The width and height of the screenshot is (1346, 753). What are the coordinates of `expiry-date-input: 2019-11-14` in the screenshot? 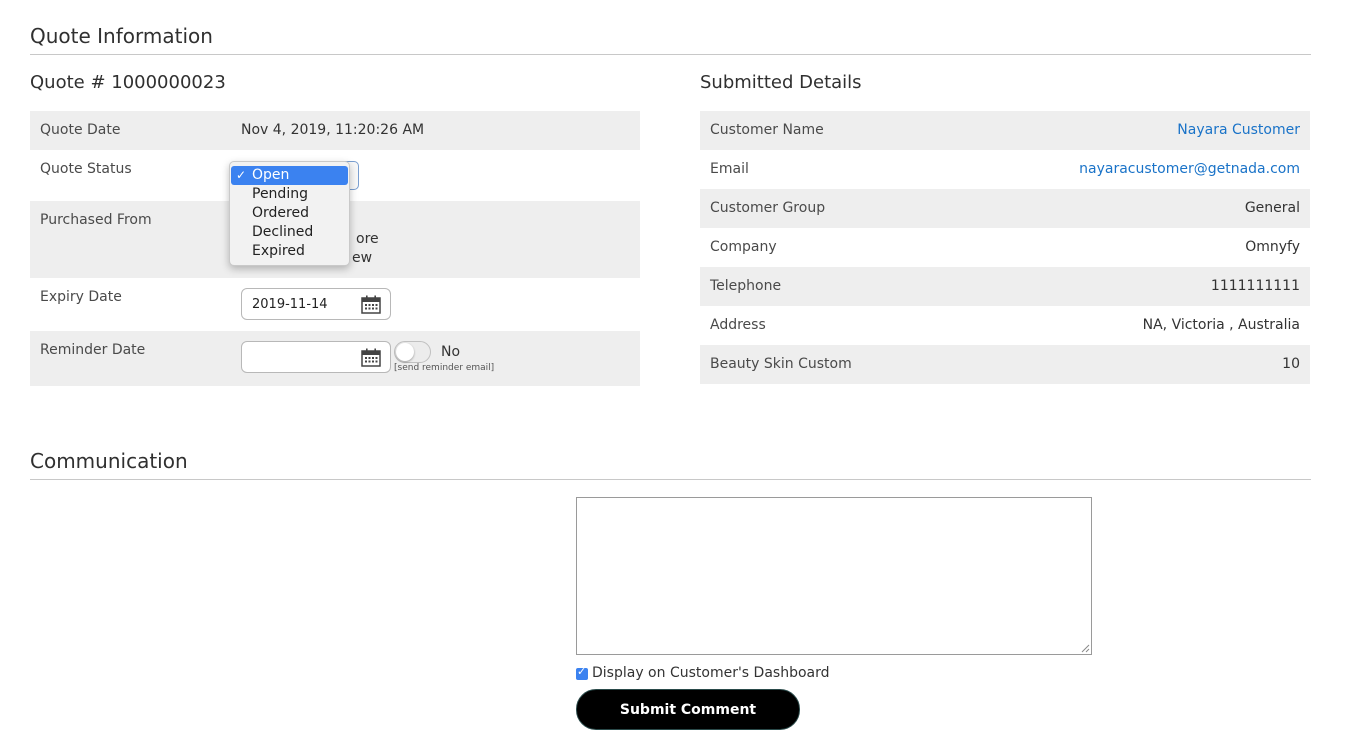 It's located at (316, 304).